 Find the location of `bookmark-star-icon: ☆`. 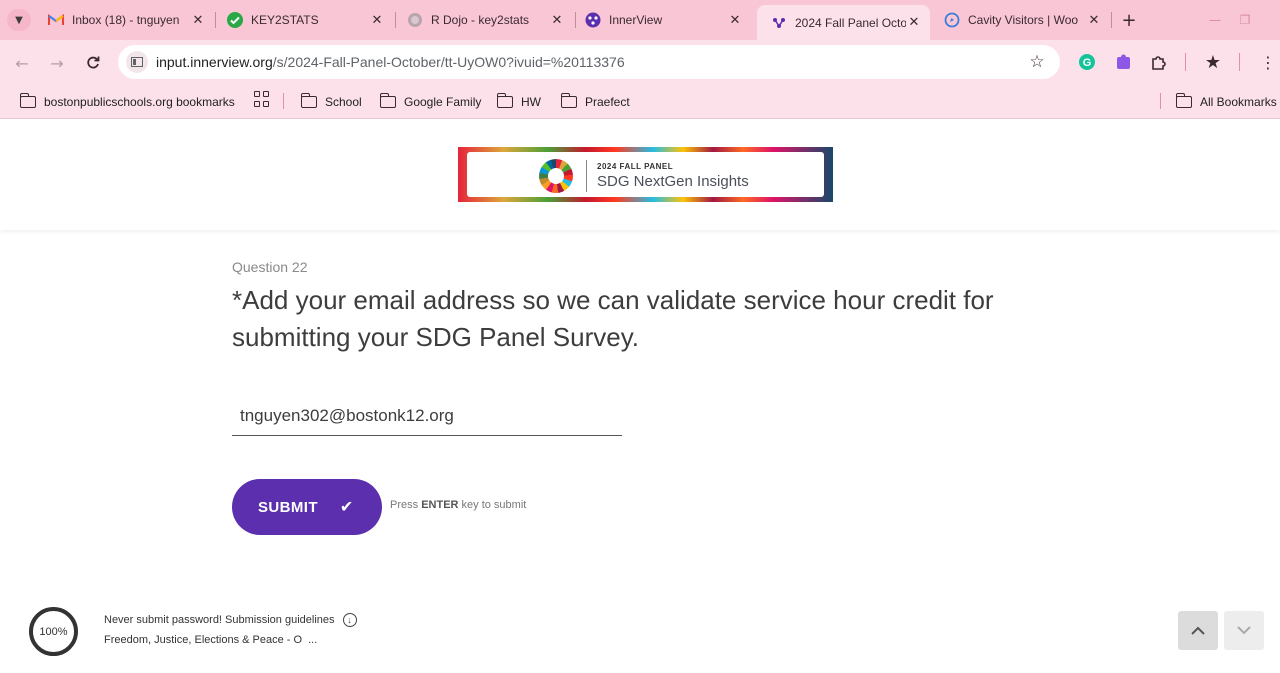

bookmark-star-icon: ☆ is located at coordinates (1037, 62).